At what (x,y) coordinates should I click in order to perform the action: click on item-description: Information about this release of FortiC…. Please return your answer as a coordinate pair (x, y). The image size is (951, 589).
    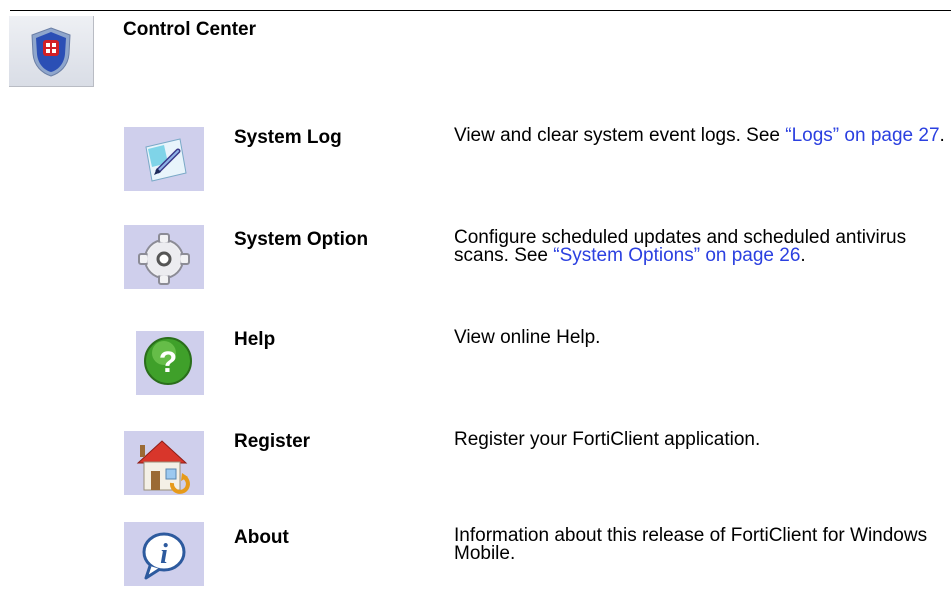
    Looking at the image, I should click on (702, 544).